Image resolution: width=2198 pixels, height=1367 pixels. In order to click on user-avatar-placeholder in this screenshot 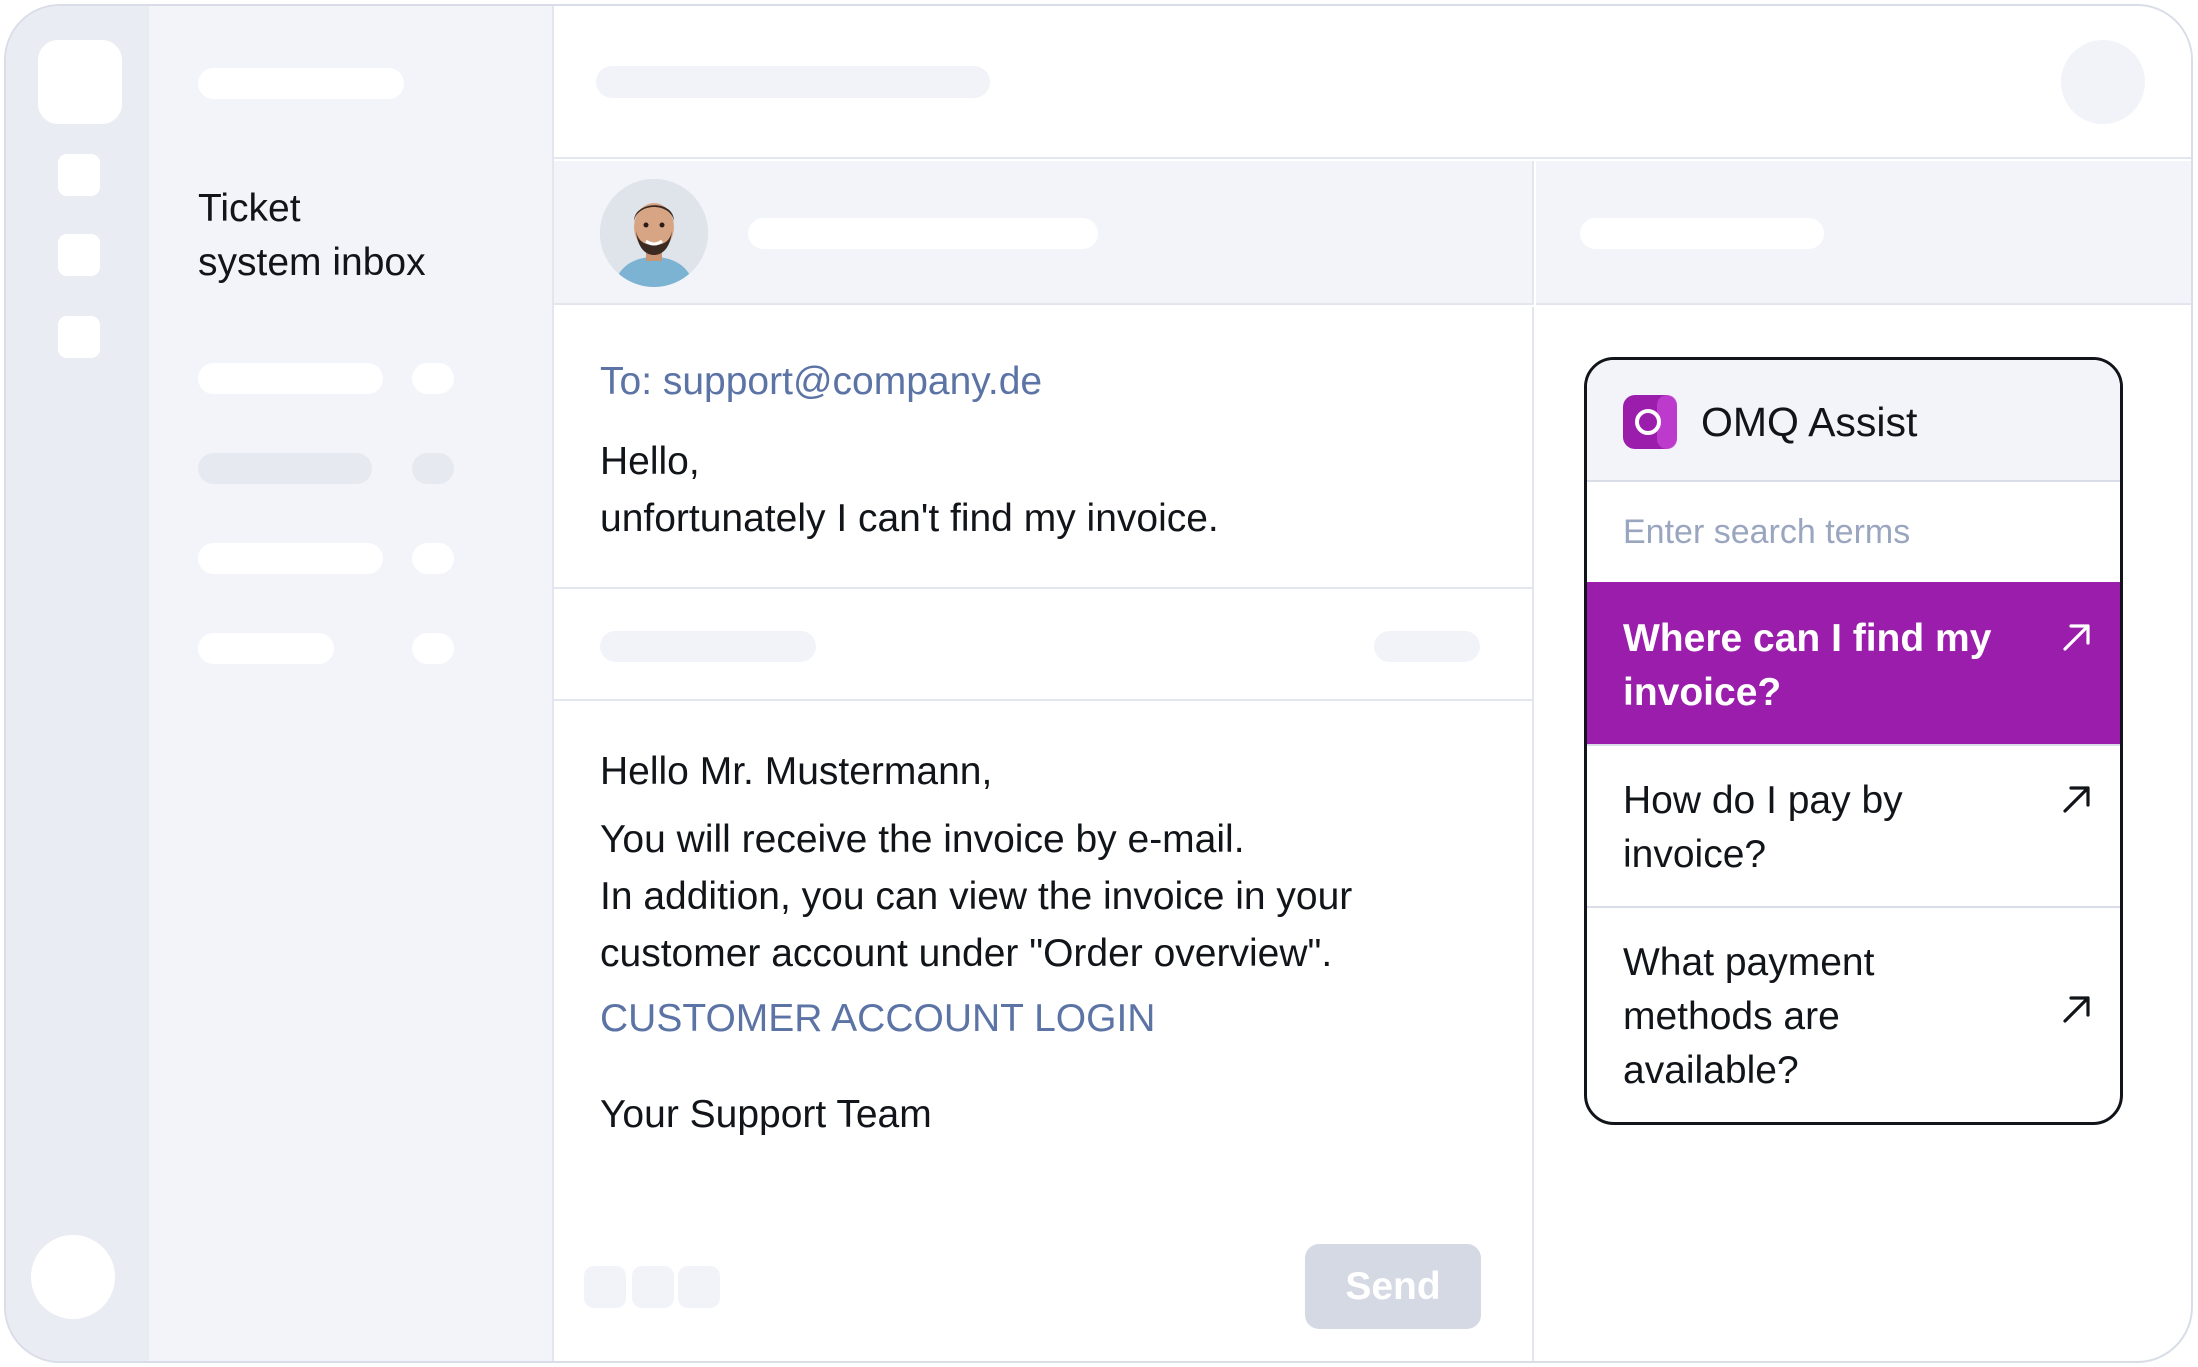, I will do `click(73, 1277)`.